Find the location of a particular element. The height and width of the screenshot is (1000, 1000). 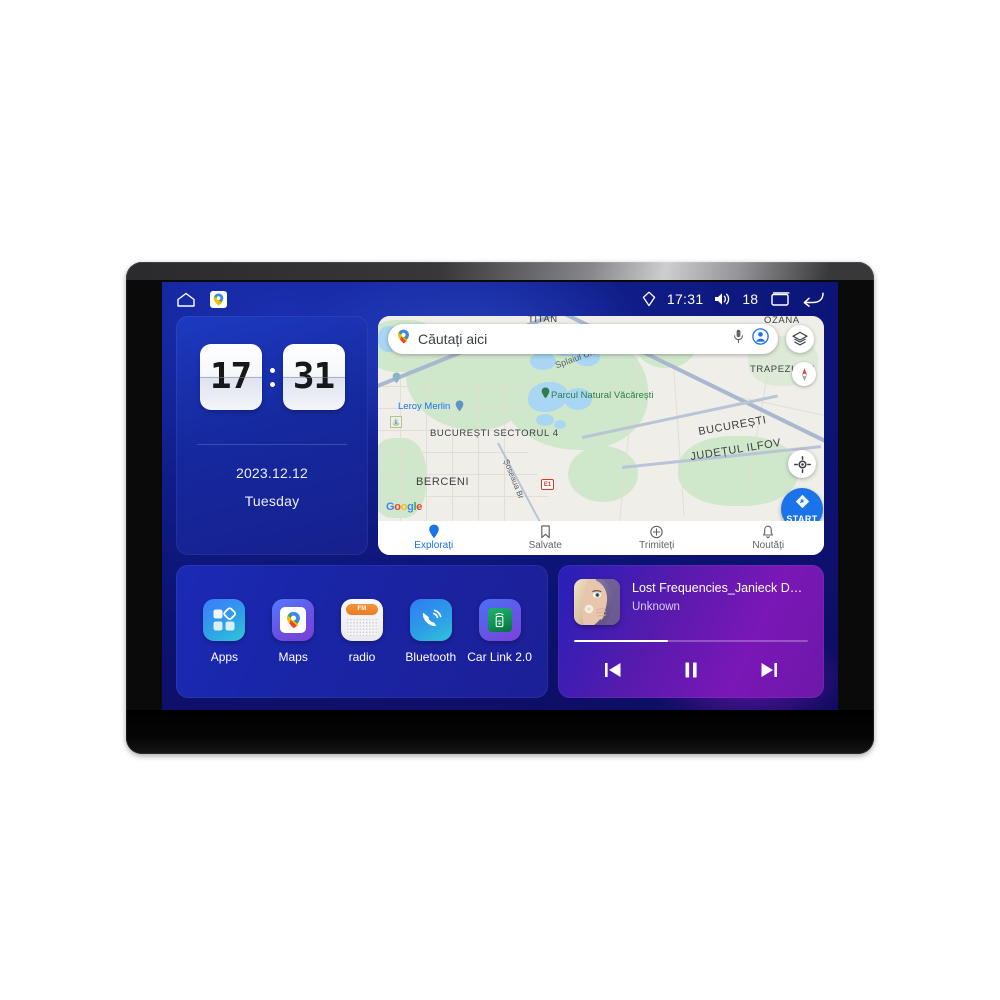

app-label: Maps is located at coordinates (293, 656).